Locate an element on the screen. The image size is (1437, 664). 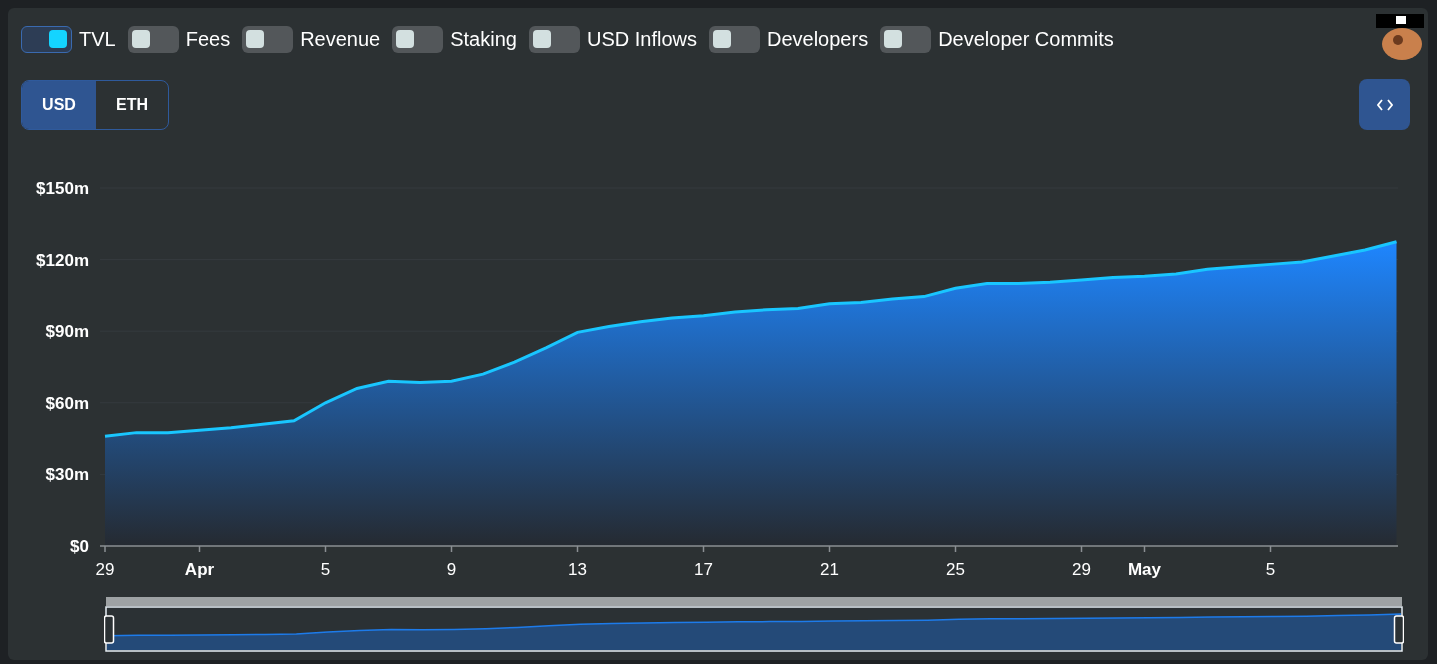
axis-label: $30m is located at coordinates (67, 475).